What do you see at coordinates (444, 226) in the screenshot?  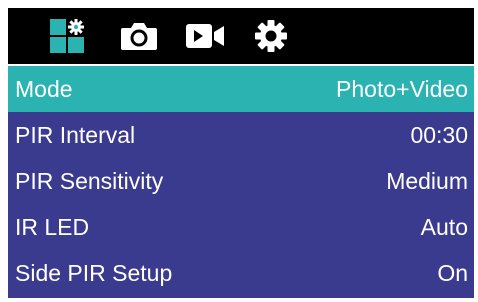 I see `menu-item-value: Auto` at bounding box center [444, 226].